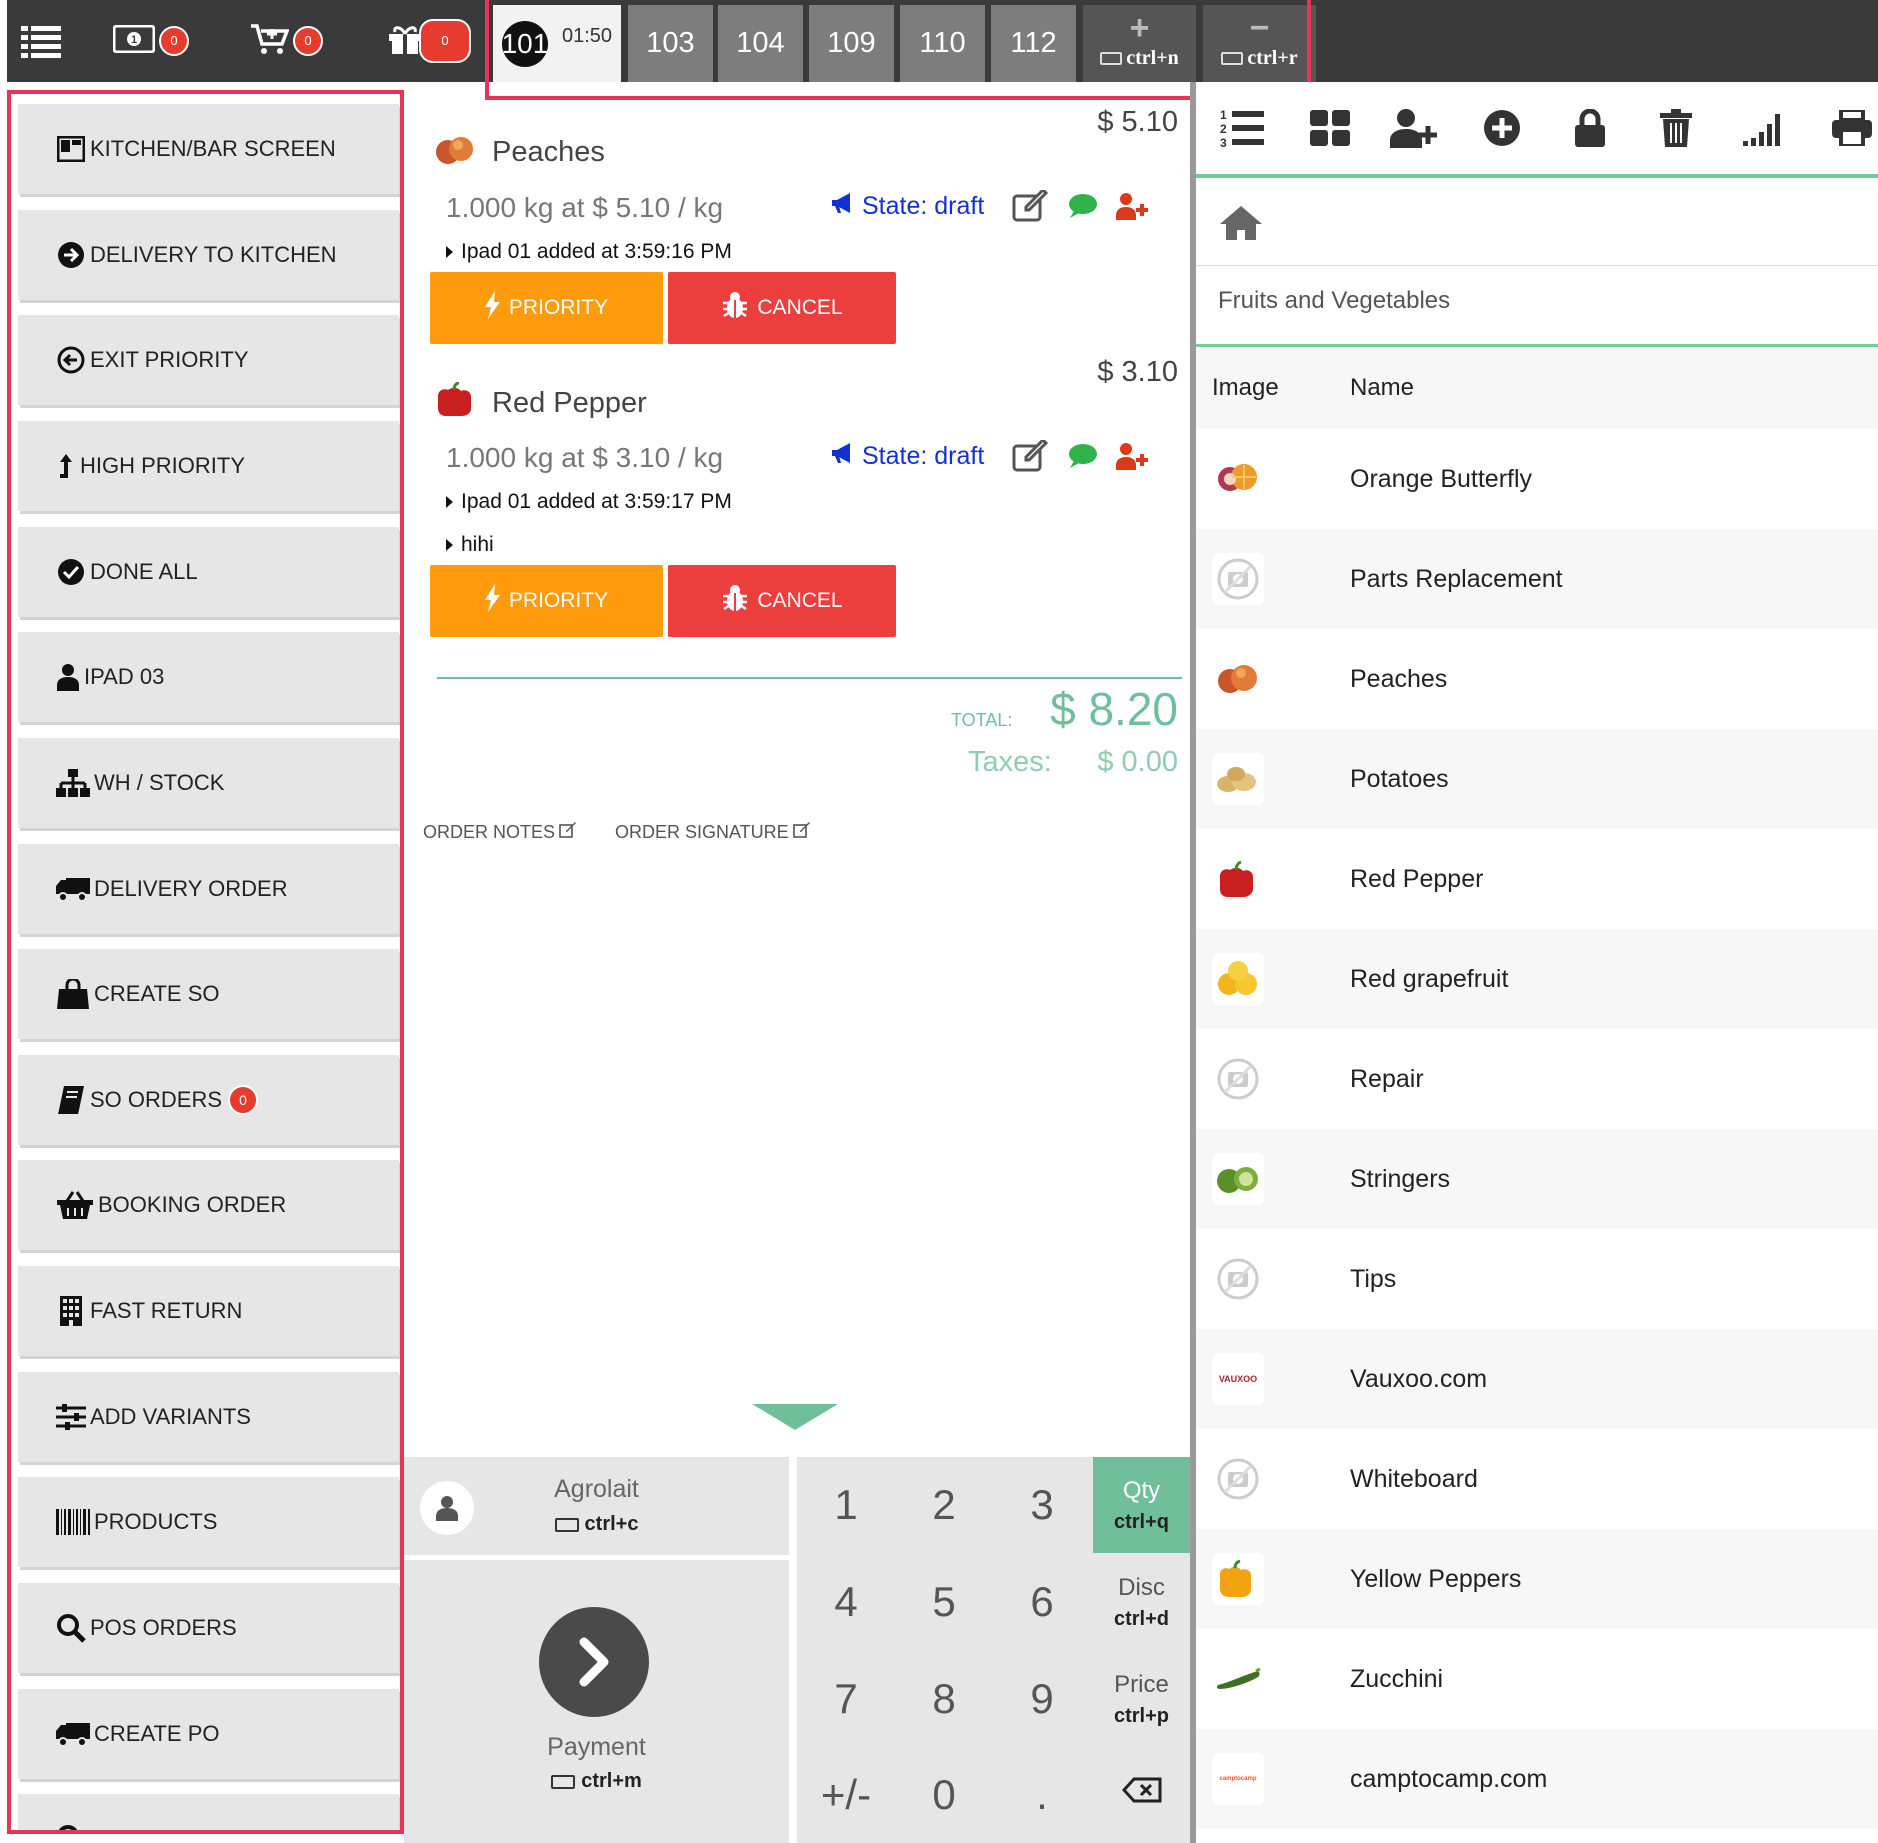 This screenshot has width=1878, height=1843. What do you see at coordinates (208, 783) in the screenshot?
I see `sidebar-item-wh-stock: WH / STOCK` at bounding box center [208, 783].